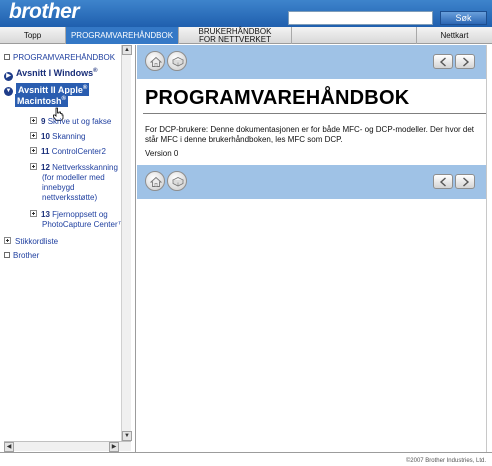 Image resolution: width=492 pixels, height=466 pixels. Describe the element at coordinates (314, 113) in the screenshot. I see `title-divider` at that location.